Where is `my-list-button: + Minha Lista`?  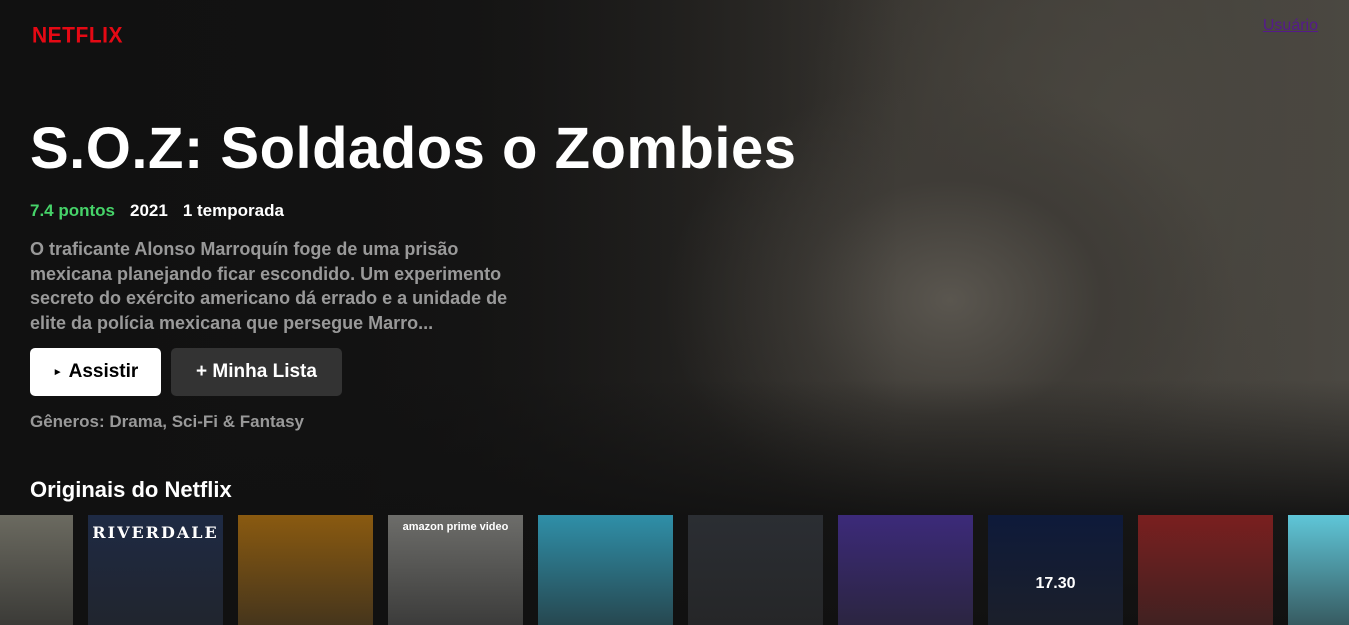
my-list-button: + Minha Lista is located at coordinates (256, 372).